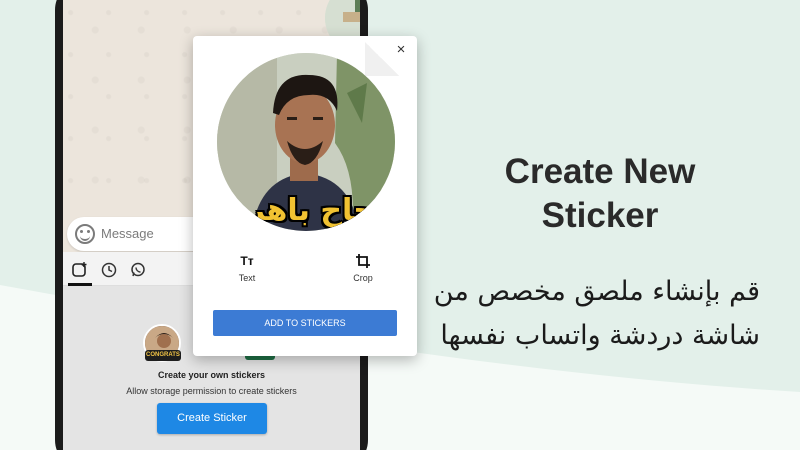  Describe the element at coordinates (85, 234) in the screenshot. I see `emoji-icon` at that location.